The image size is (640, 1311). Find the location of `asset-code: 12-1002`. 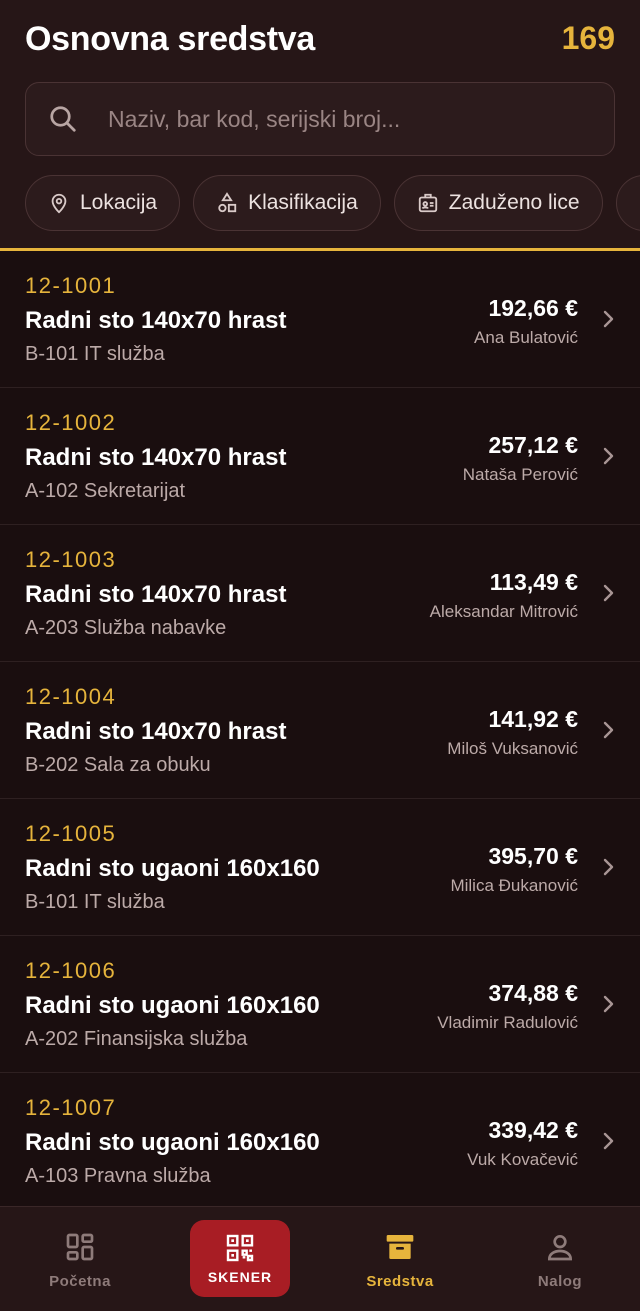

asset-code: 12-1002 is located at coordinates (71, 422).